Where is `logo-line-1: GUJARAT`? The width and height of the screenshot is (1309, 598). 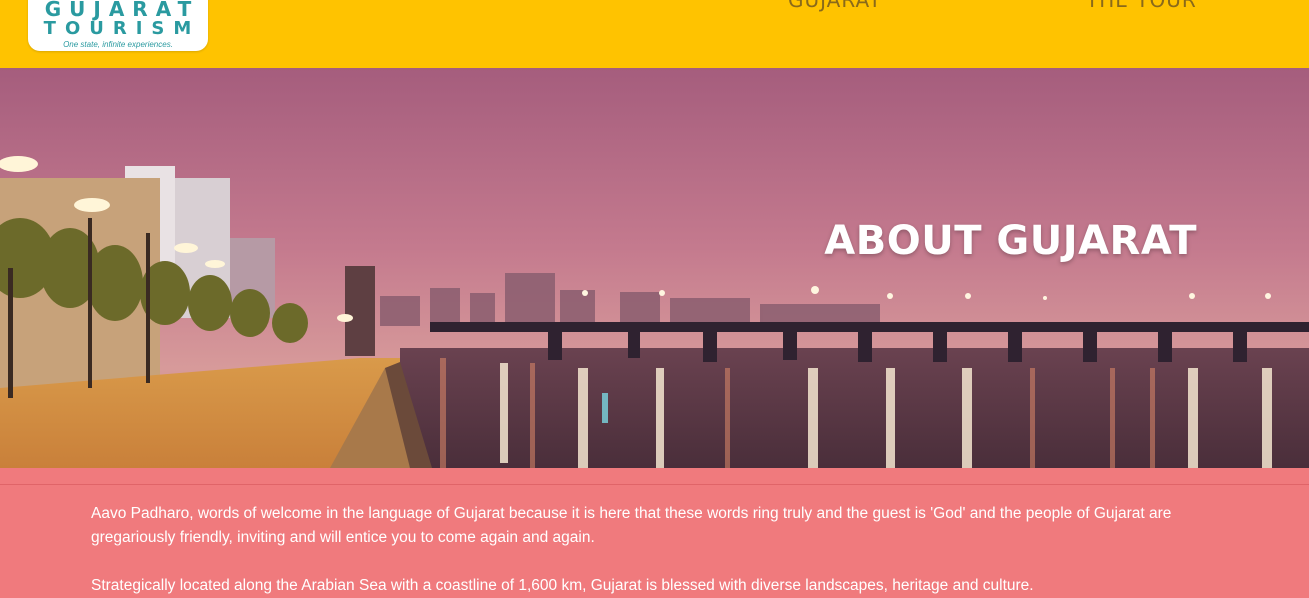 logo-line-1: GUJARAT is located at coordinates (122, 10).